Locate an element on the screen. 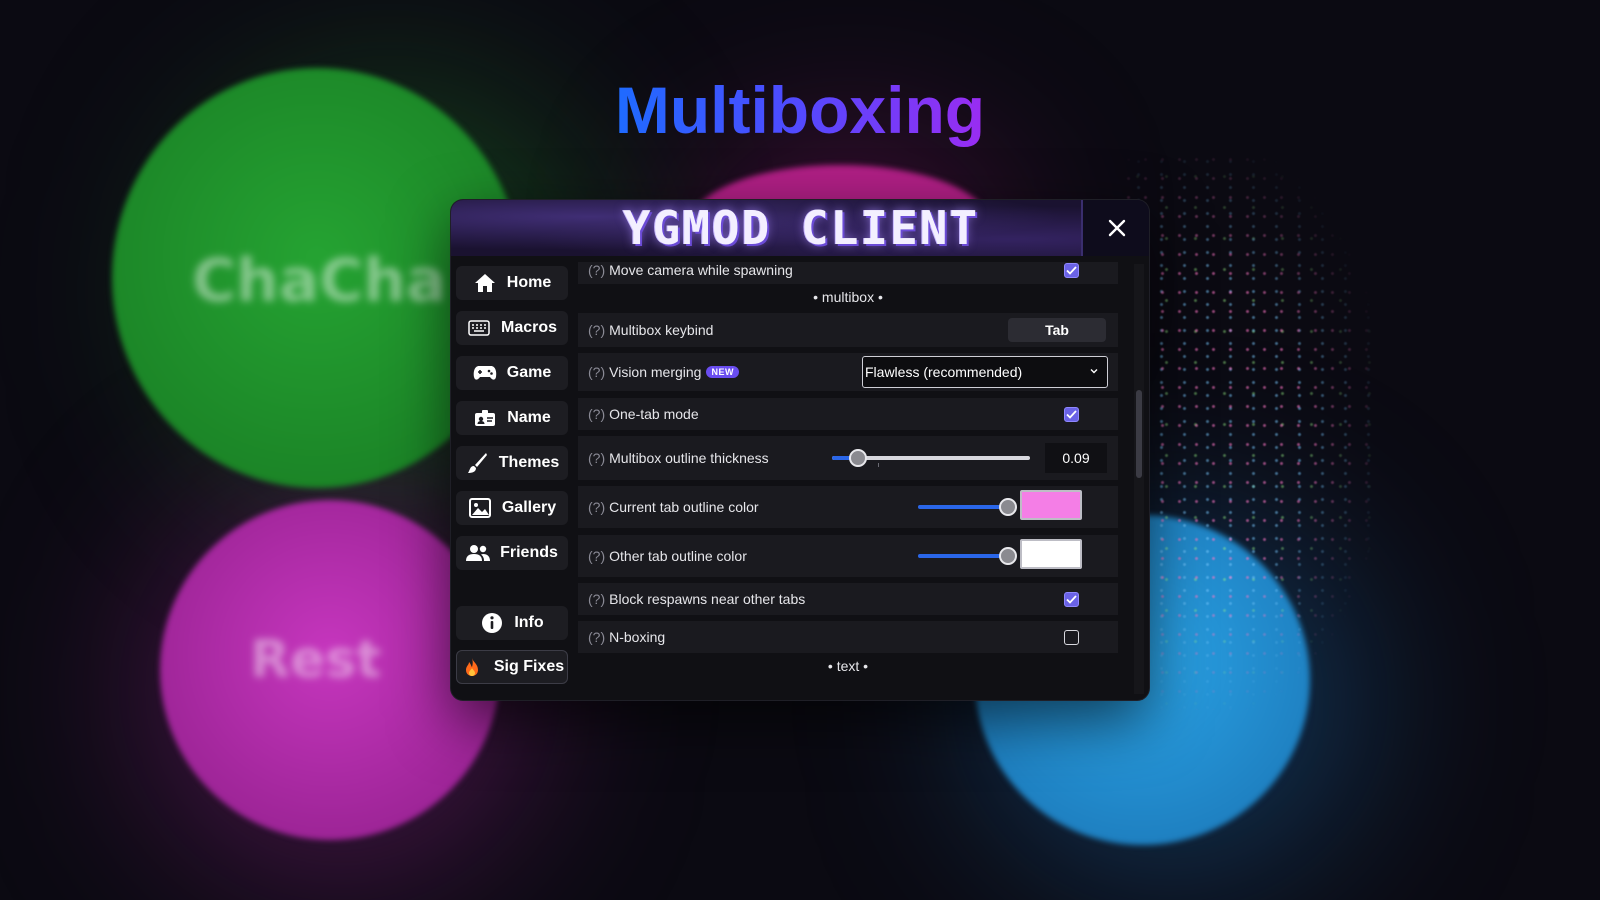  setting-row-move-camera: (?) Move camera while spawning is located at coordinates (848, 273).